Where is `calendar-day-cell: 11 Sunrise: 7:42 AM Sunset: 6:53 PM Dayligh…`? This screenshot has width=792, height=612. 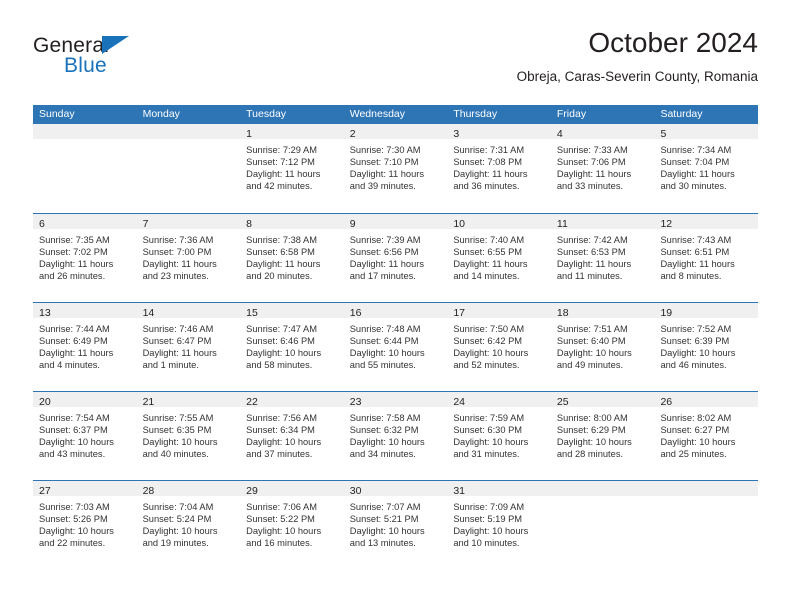 calendar-day-cell: 11 Sunrise: 7:42 AM Sunset: 6:53 PM Dayligh… is located at coordinates (602, 258).